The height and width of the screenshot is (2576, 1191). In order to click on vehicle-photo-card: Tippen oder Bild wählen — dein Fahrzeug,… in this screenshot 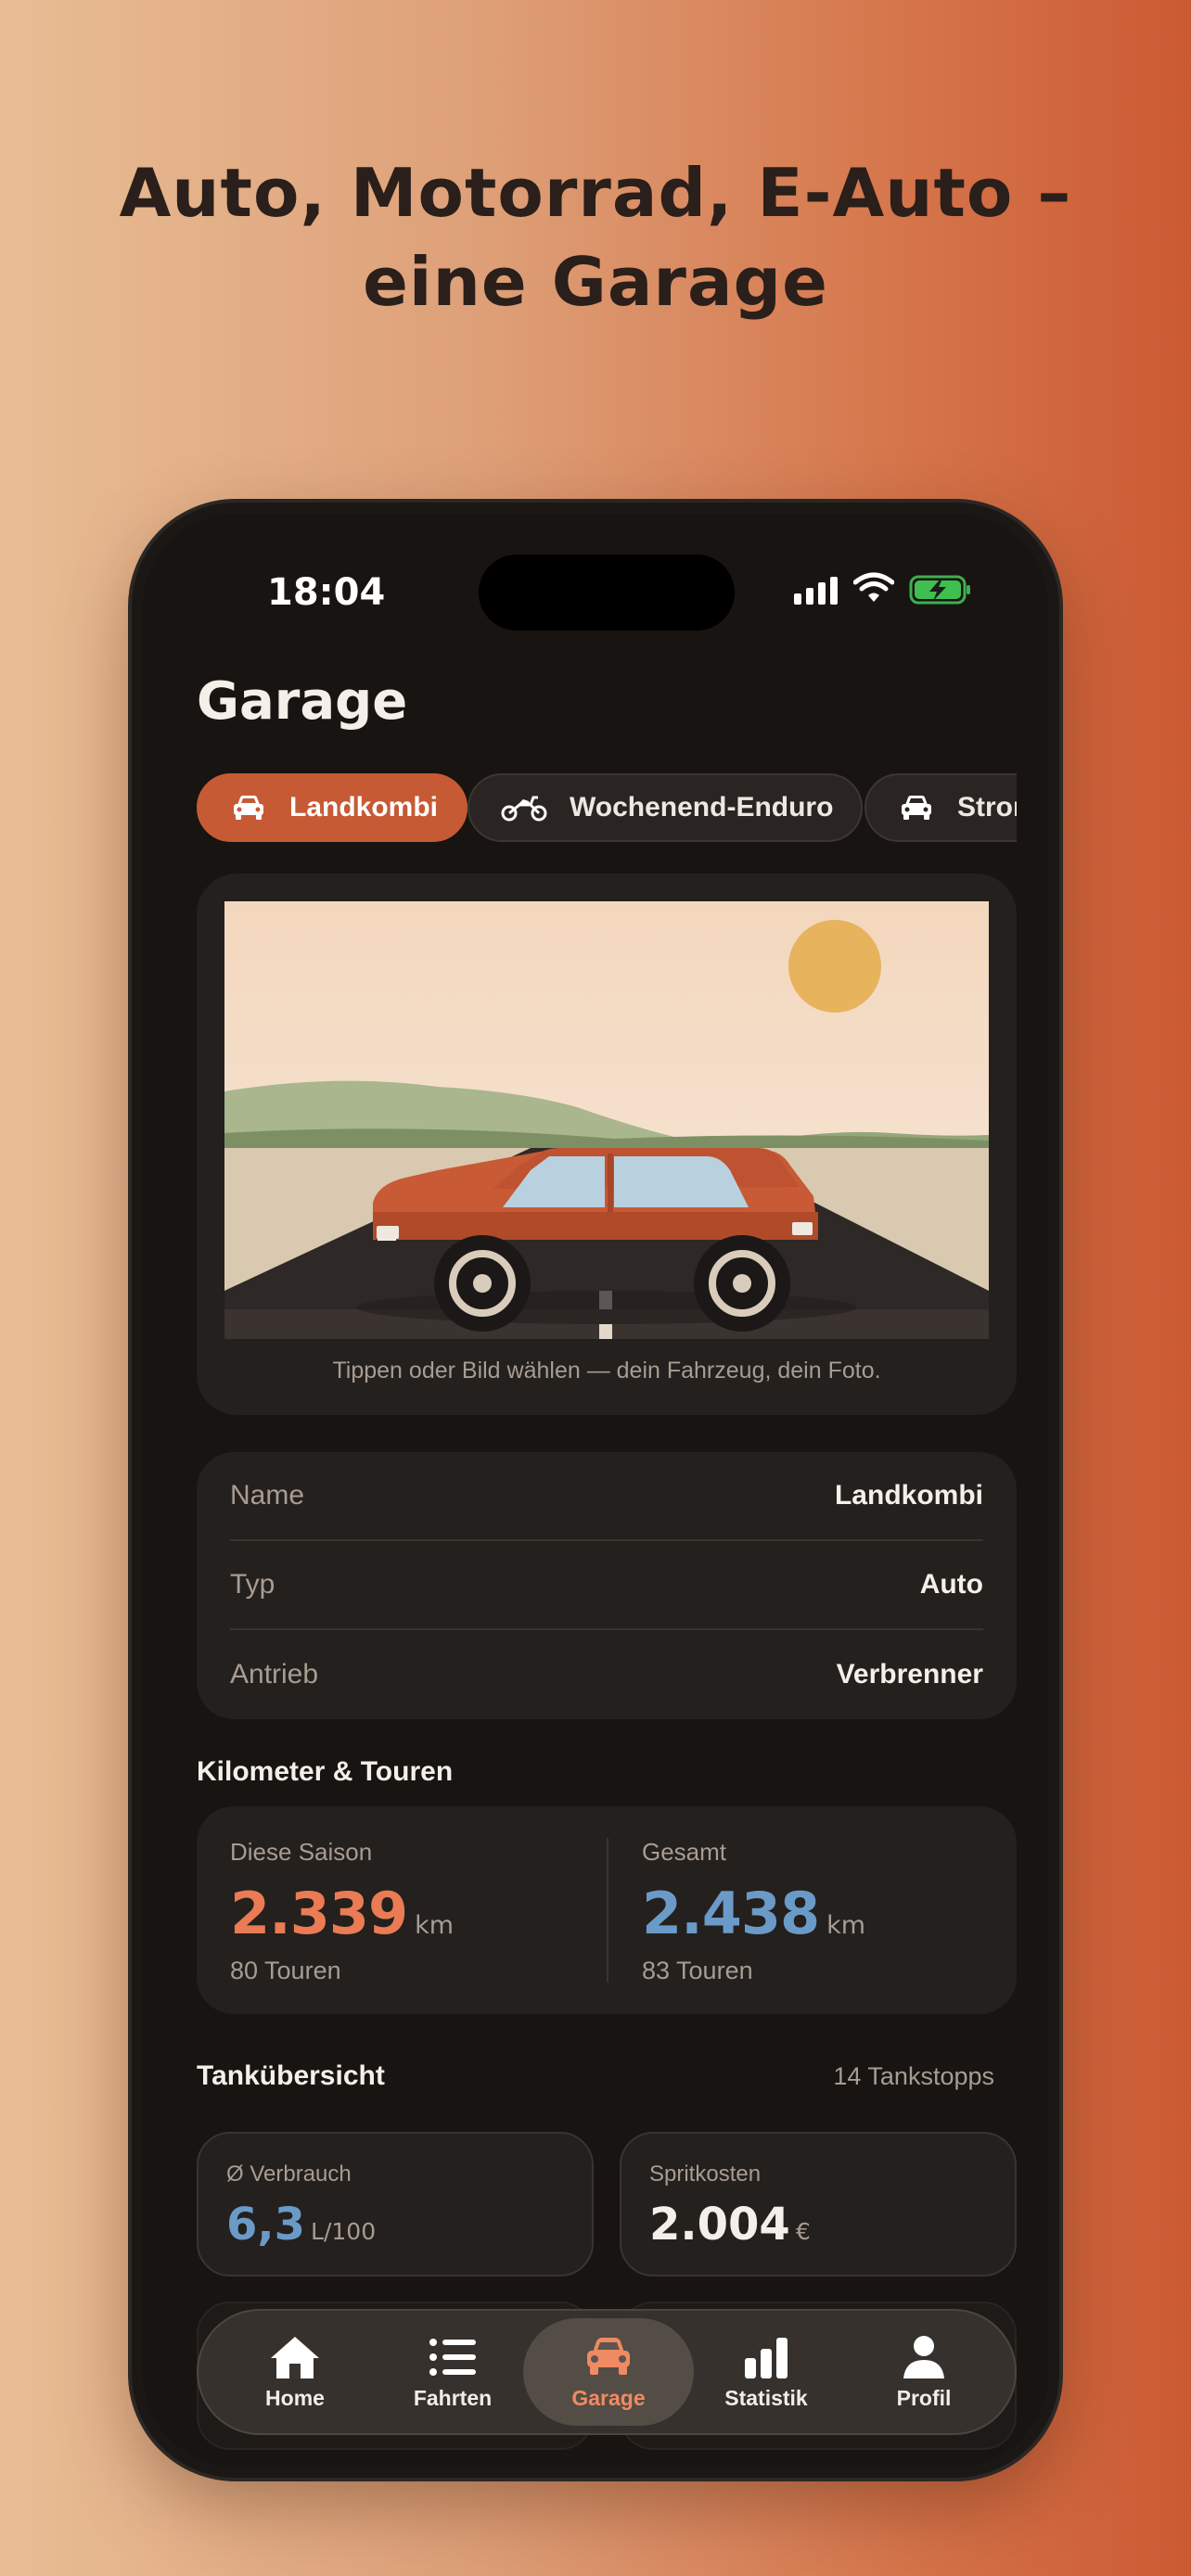, I will do `click(607, 1144)`.